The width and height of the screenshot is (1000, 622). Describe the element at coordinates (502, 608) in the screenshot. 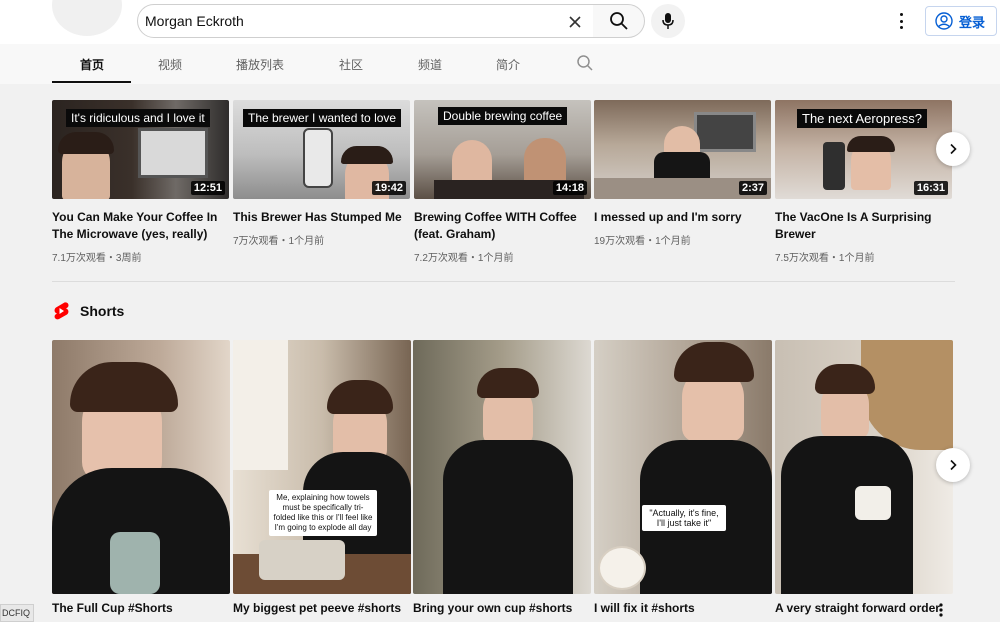

I see `short-title: Bring your own cup #shorts` at that location.